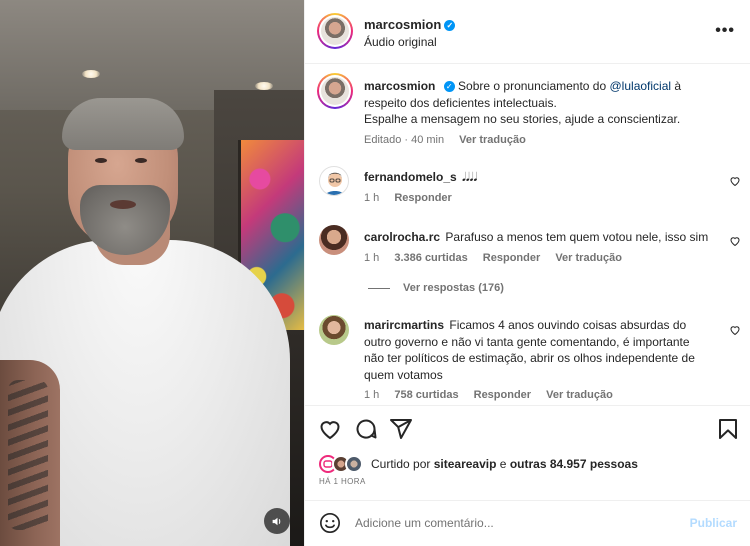  What do you see at coordinates (354, 464) in the screenshot?
I see `liker-avatar` at bounding box center [354, 464].